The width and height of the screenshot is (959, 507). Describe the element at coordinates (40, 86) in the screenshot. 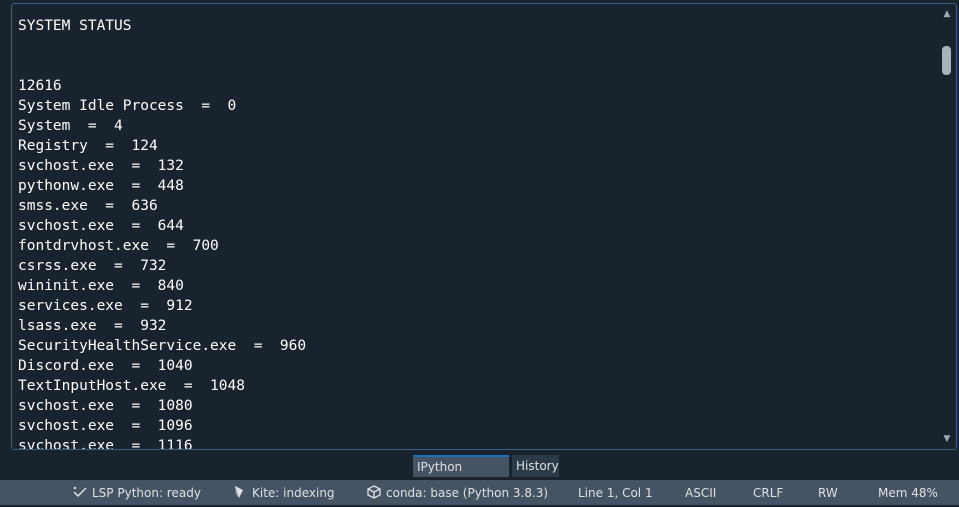

I see `console-line: 12616` at that location.